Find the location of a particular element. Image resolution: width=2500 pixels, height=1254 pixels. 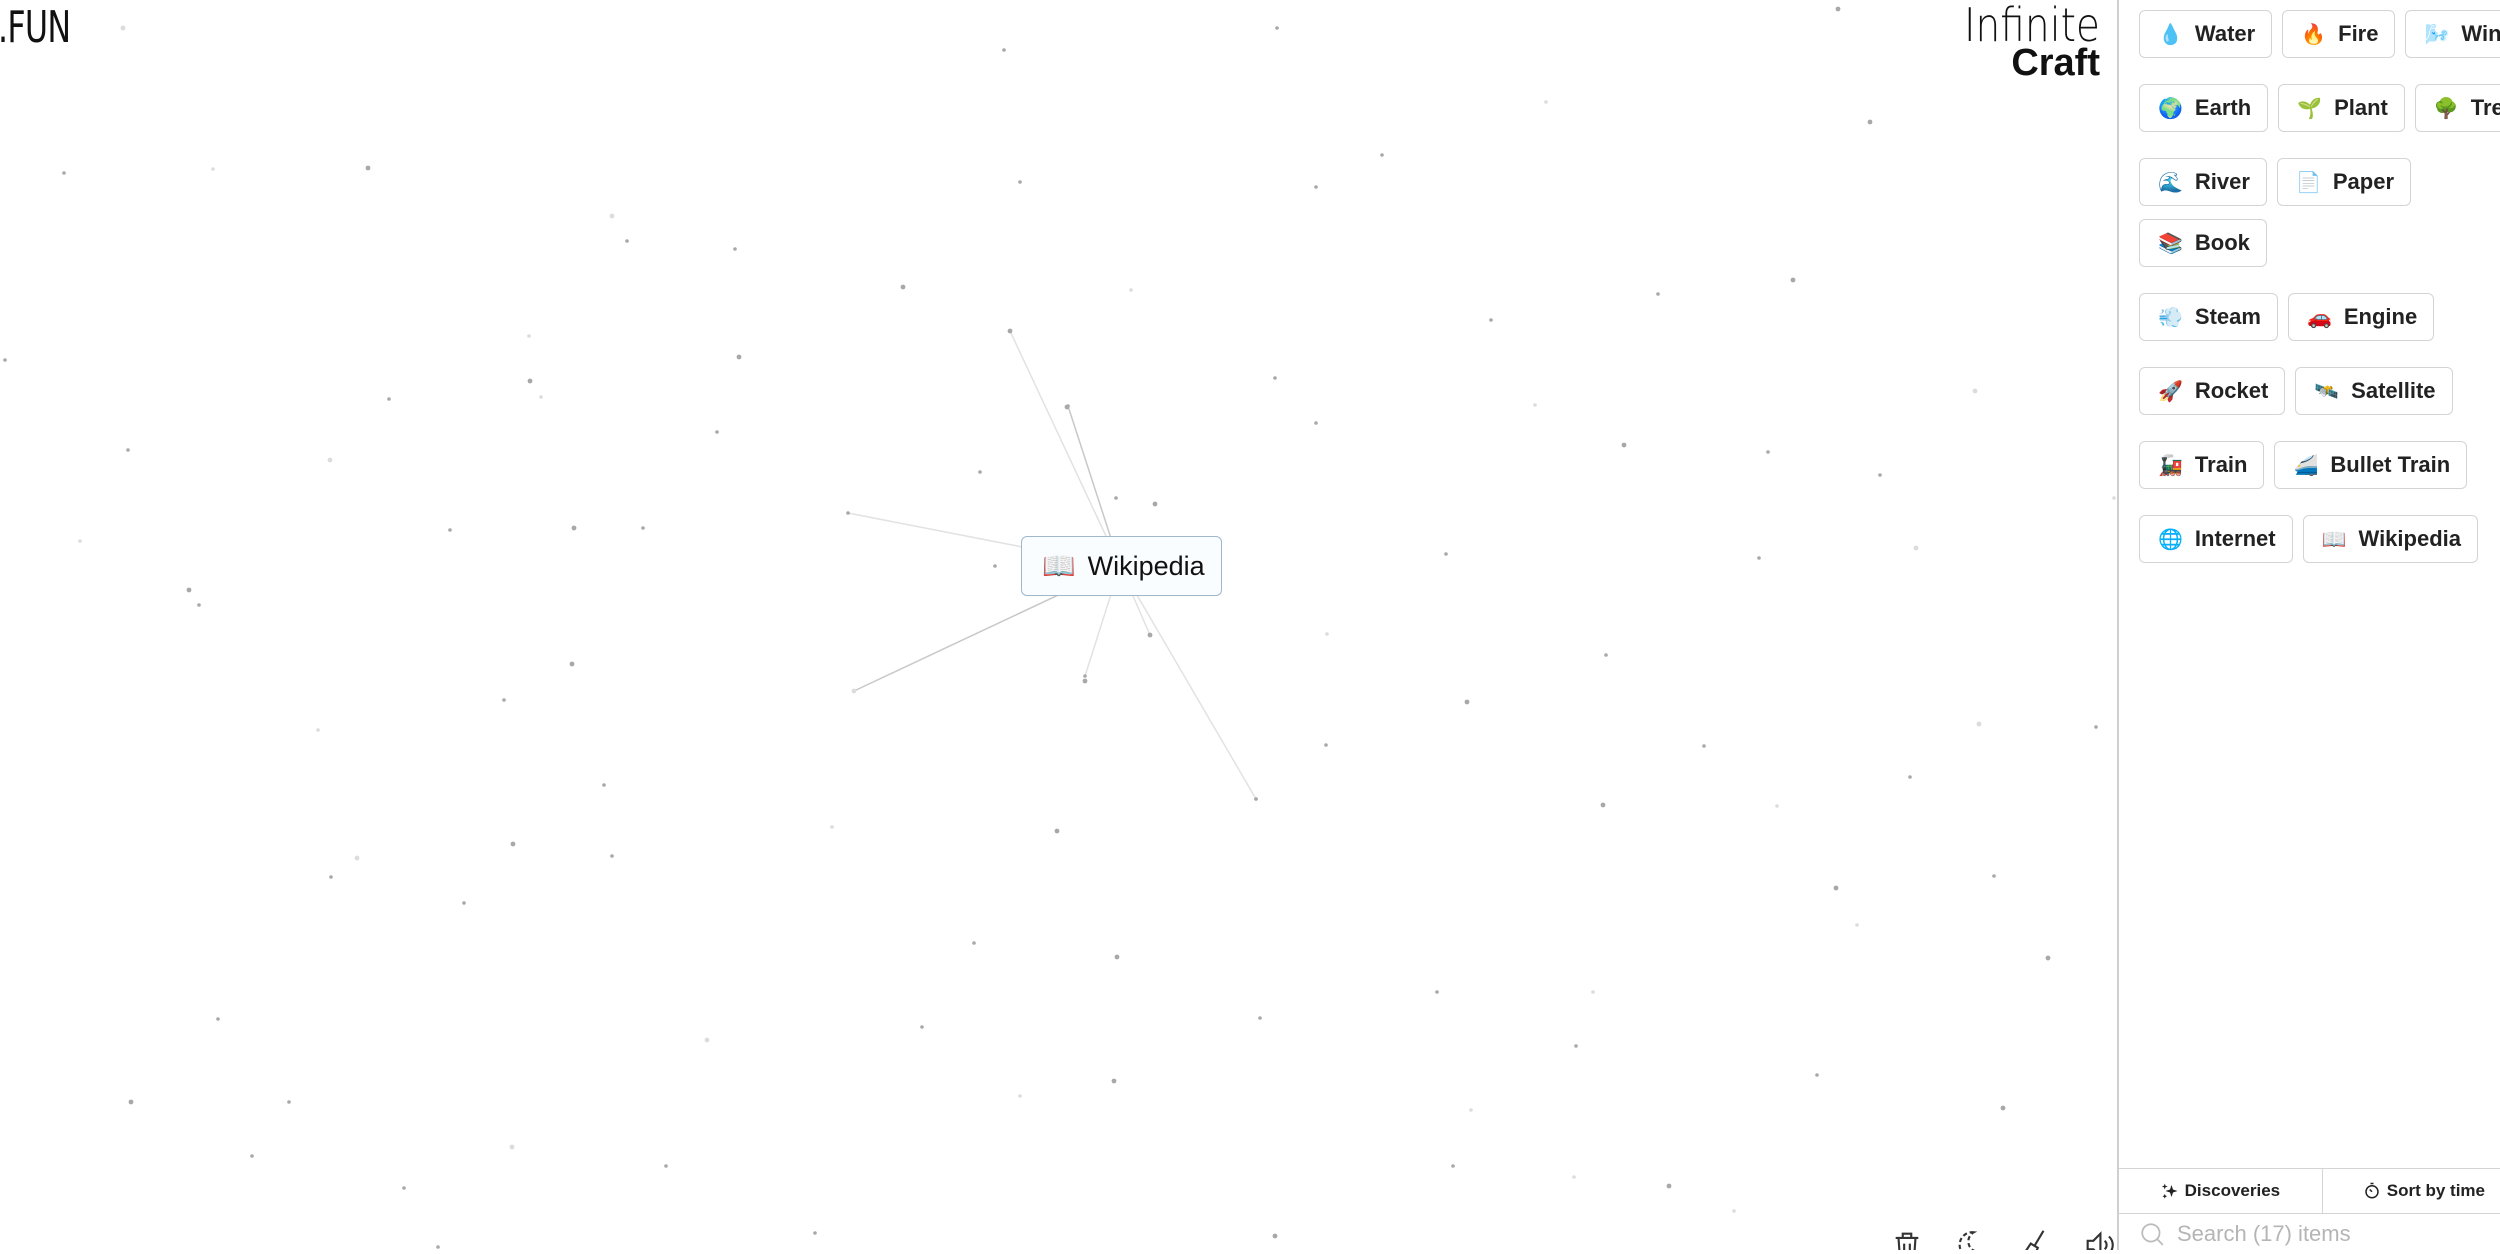

sidebar-item-engine: 🚗 Engine is located at coordinates (2361, 317).